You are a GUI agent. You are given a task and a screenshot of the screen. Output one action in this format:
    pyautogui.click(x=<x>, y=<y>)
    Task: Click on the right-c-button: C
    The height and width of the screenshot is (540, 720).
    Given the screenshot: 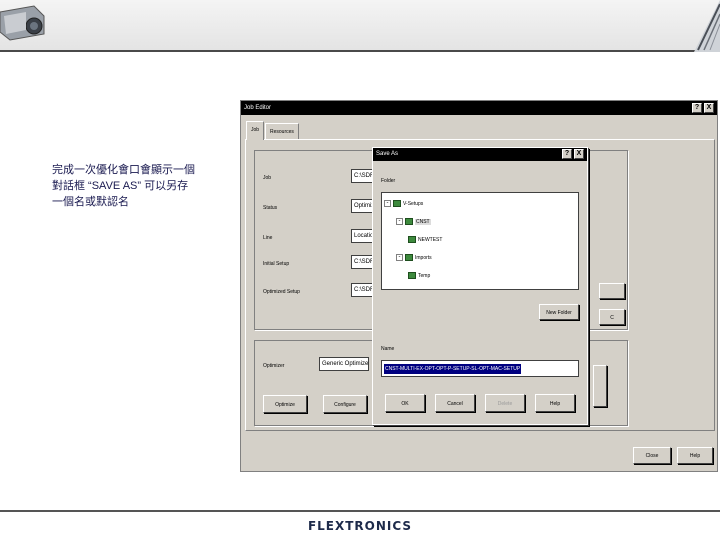 What is the action you would take?
    pyautogui.click(x=612, y=317)
    